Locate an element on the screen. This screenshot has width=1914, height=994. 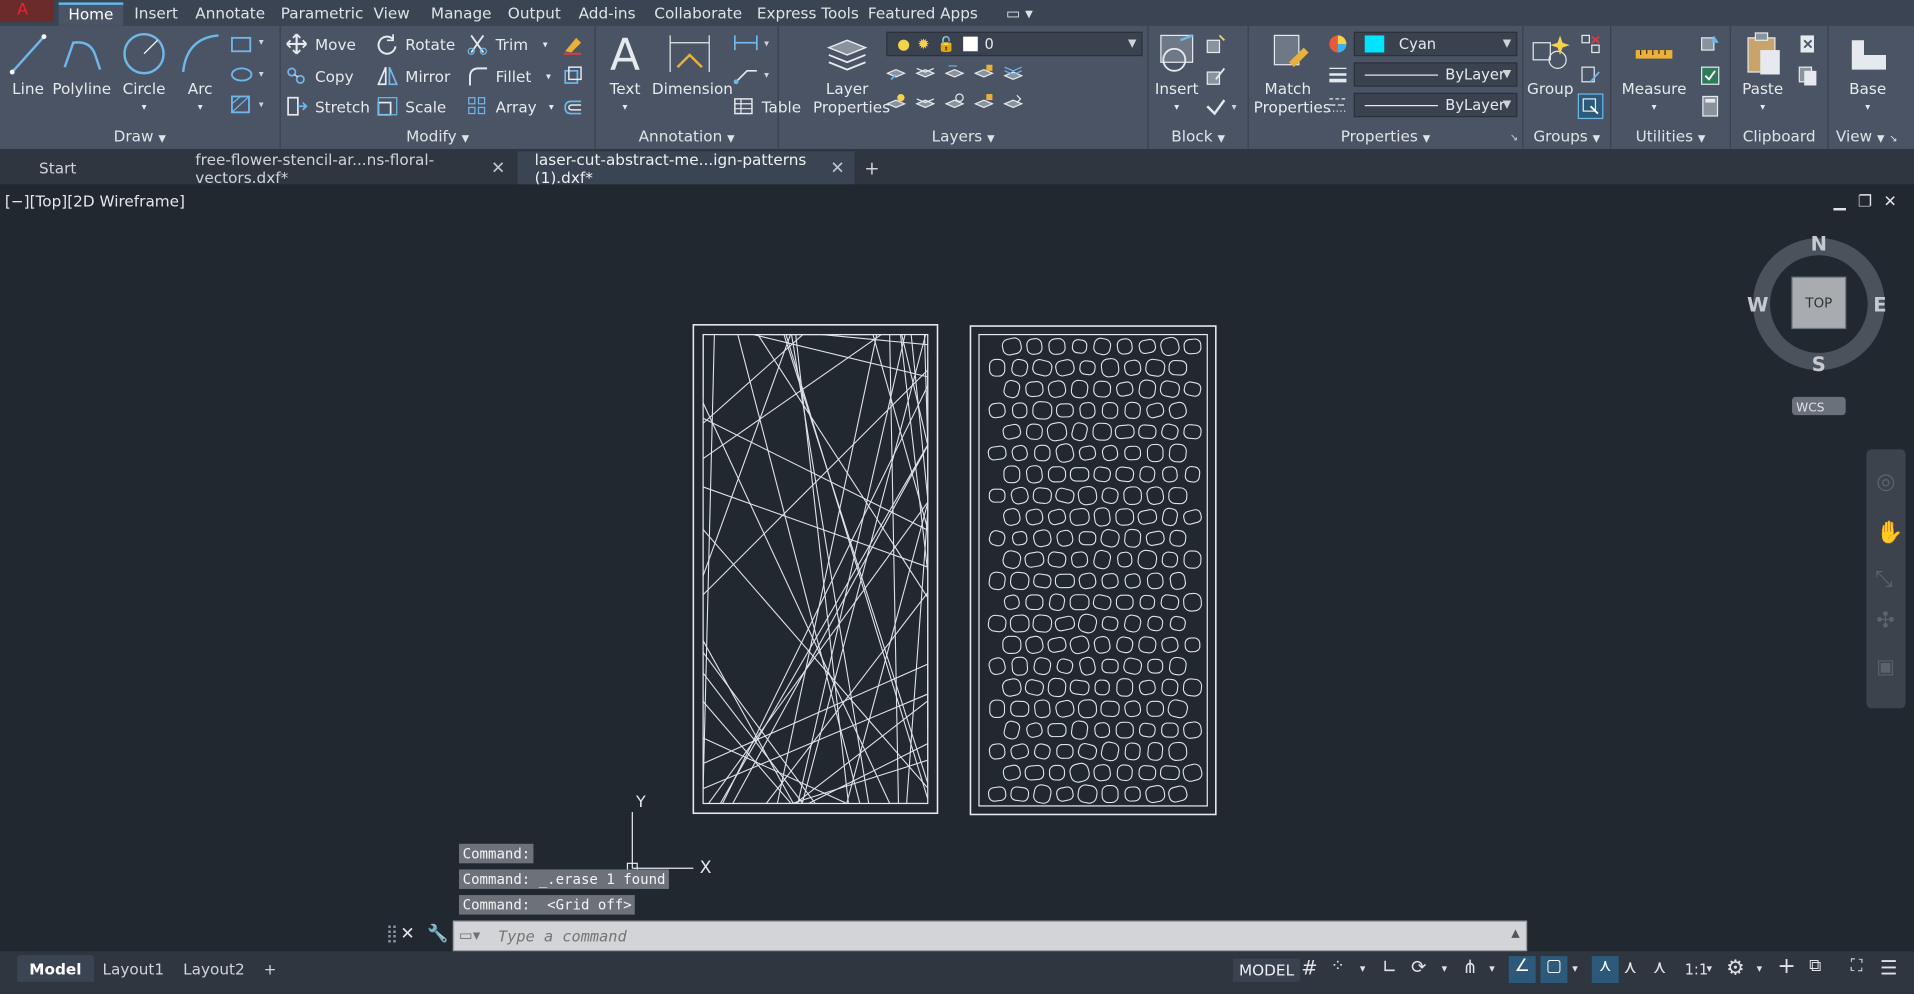
insert-dropdown-caret: ▾ is located at coordinates (1176, 107).